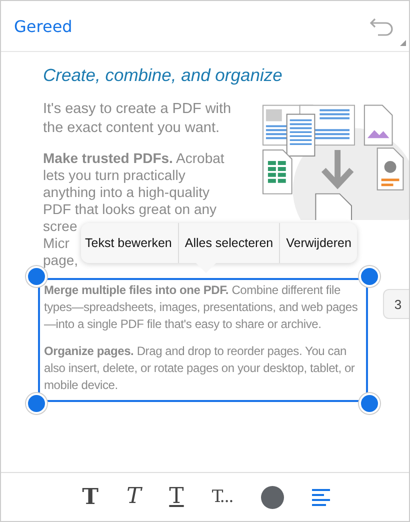 This screenshot has height=522, width=410. What do you see at coordinates (322, 497) in the screenshot?
I see `align-left-icon` at bounding box center [322, 497].